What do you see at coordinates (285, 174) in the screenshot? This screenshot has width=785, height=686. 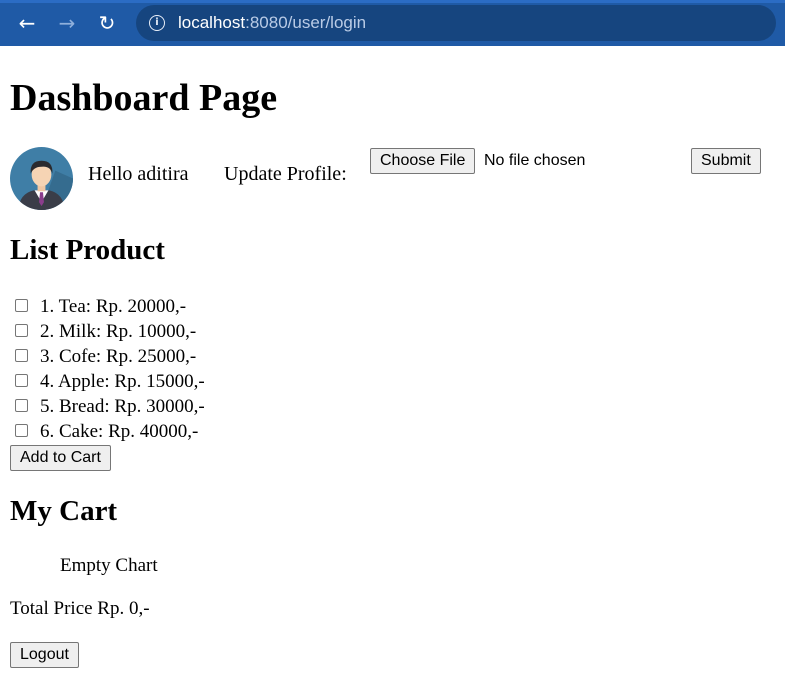 I see `update-profile-label: Update Profile:` at bounding box center [285, 174].